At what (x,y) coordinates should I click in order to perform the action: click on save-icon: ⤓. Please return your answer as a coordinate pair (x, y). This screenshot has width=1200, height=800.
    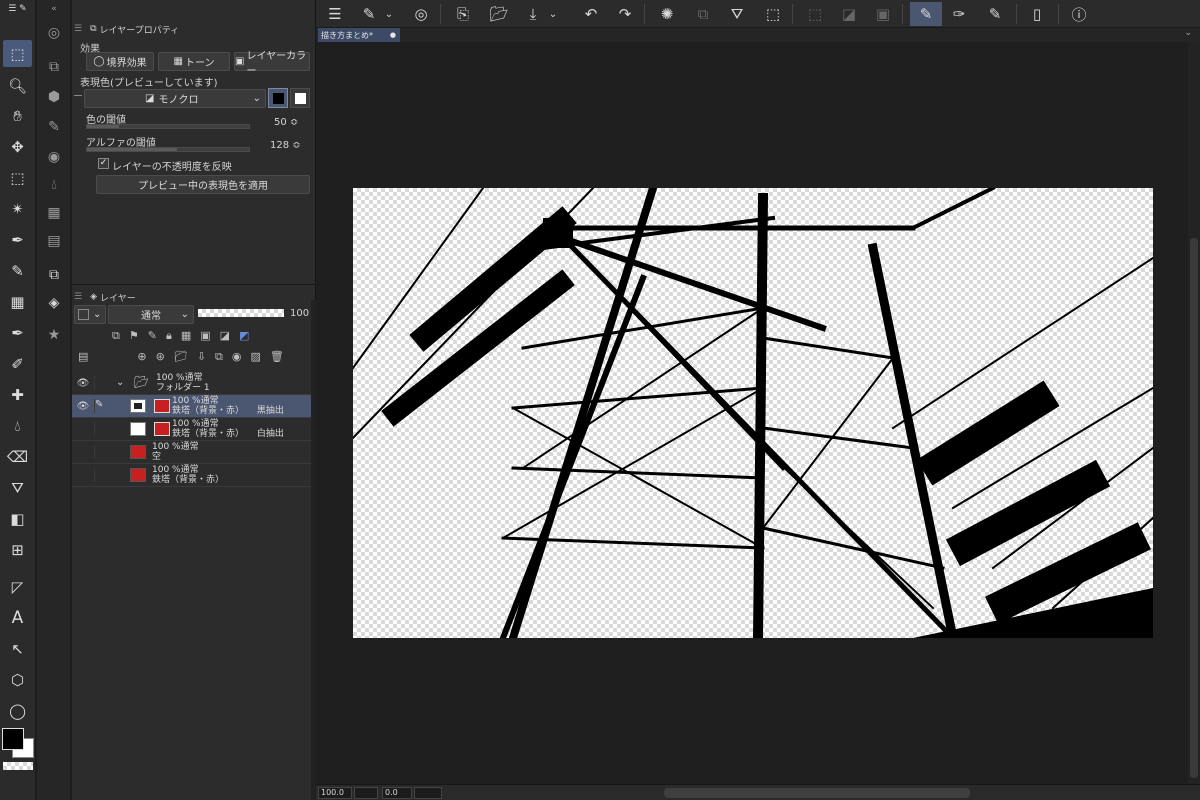
    Looking at the image, I should click on (533, 14).